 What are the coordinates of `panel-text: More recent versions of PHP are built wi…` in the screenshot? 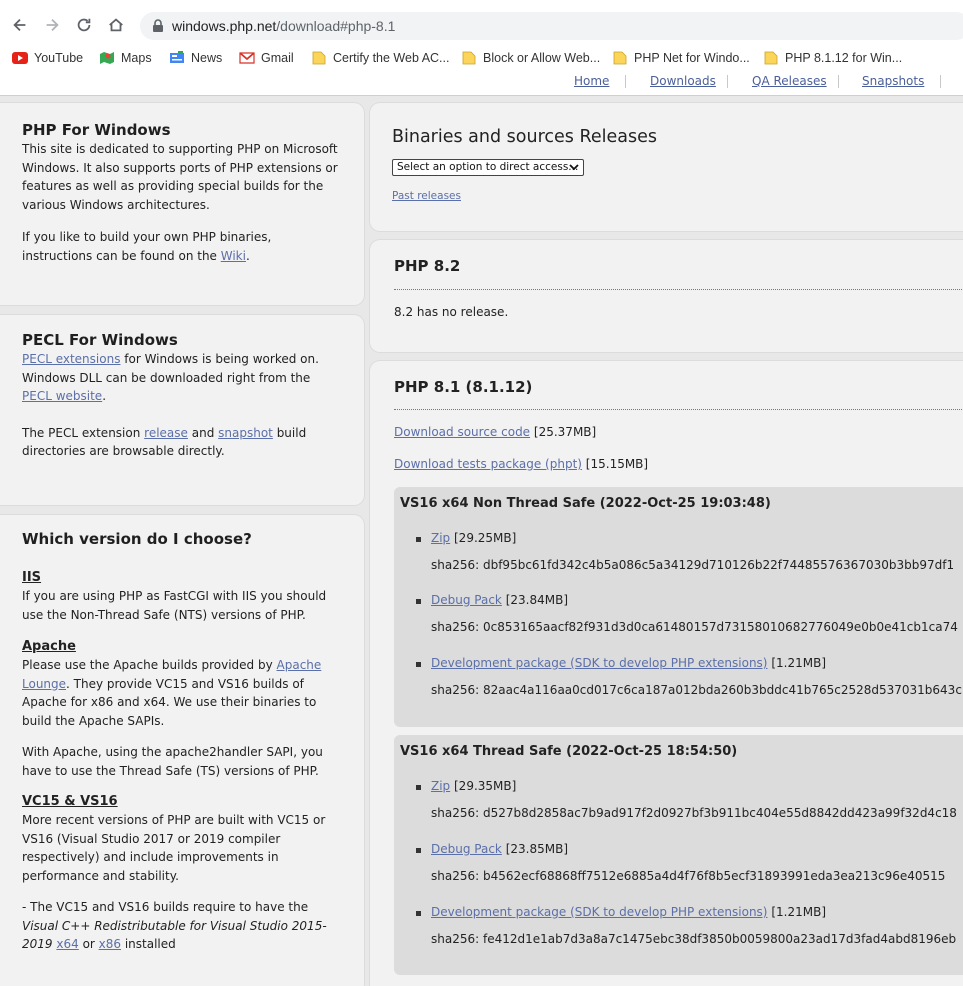 It's located at (174, 848).